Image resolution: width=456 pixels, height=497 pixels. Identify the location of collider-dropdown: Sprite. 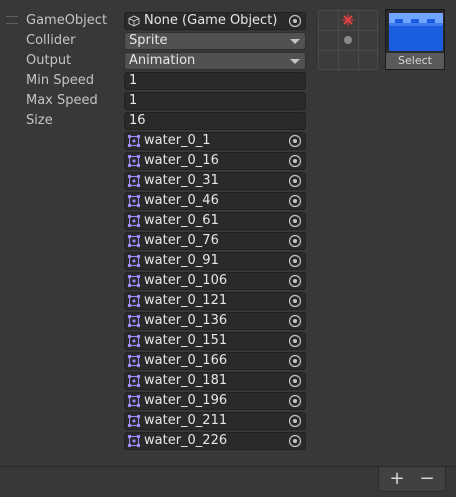
(215, 41).